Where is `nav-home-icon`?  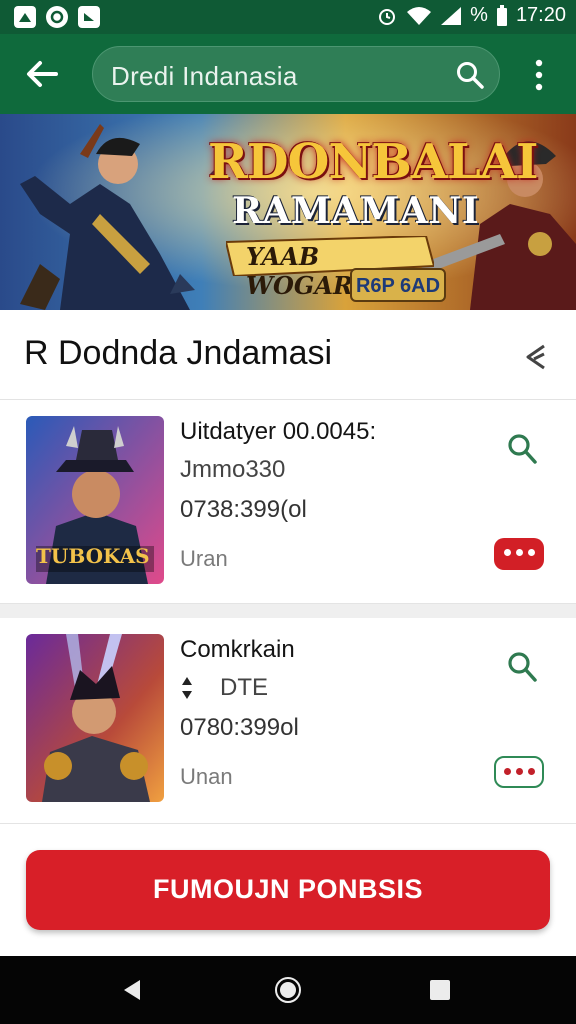 nav-home-icon is located at coordinates (288, 990).